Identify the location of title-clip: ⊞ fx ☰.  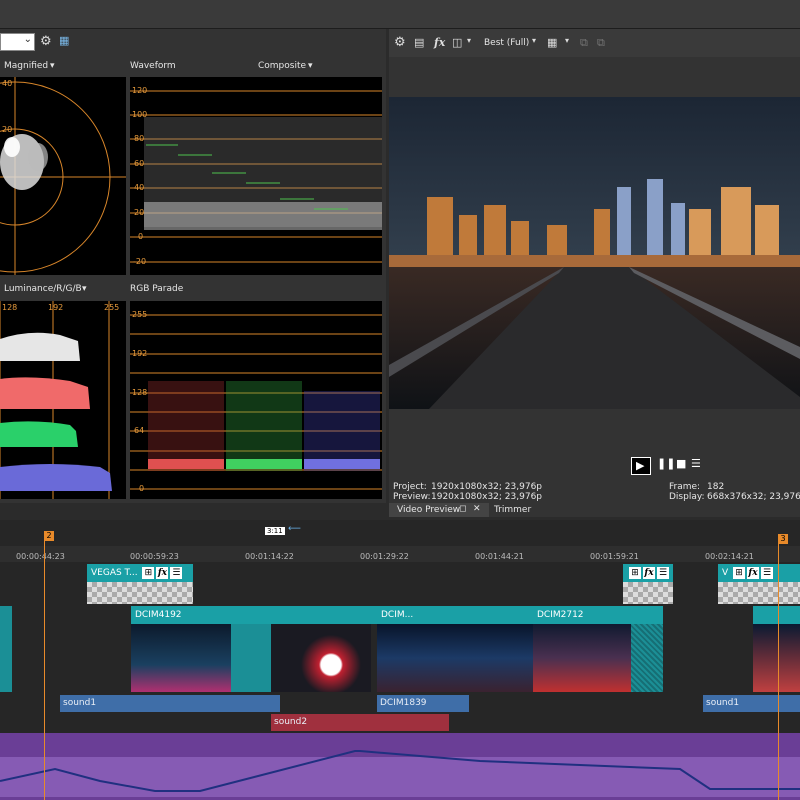
(648, 584).